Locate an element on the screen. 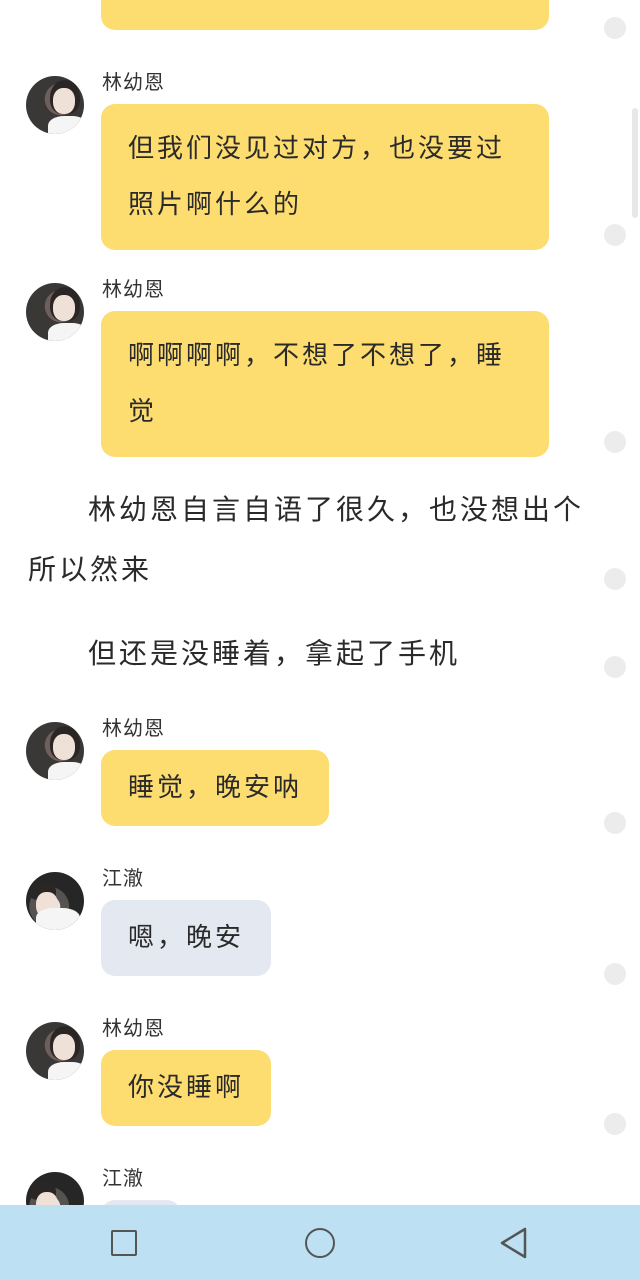  system-navigation-bar is located at coordinates (320, 1242).